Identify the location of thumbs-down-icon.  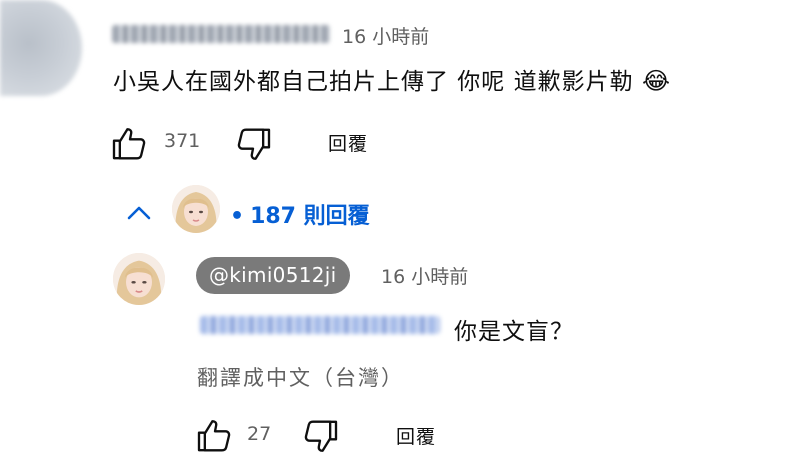
(254, 144).